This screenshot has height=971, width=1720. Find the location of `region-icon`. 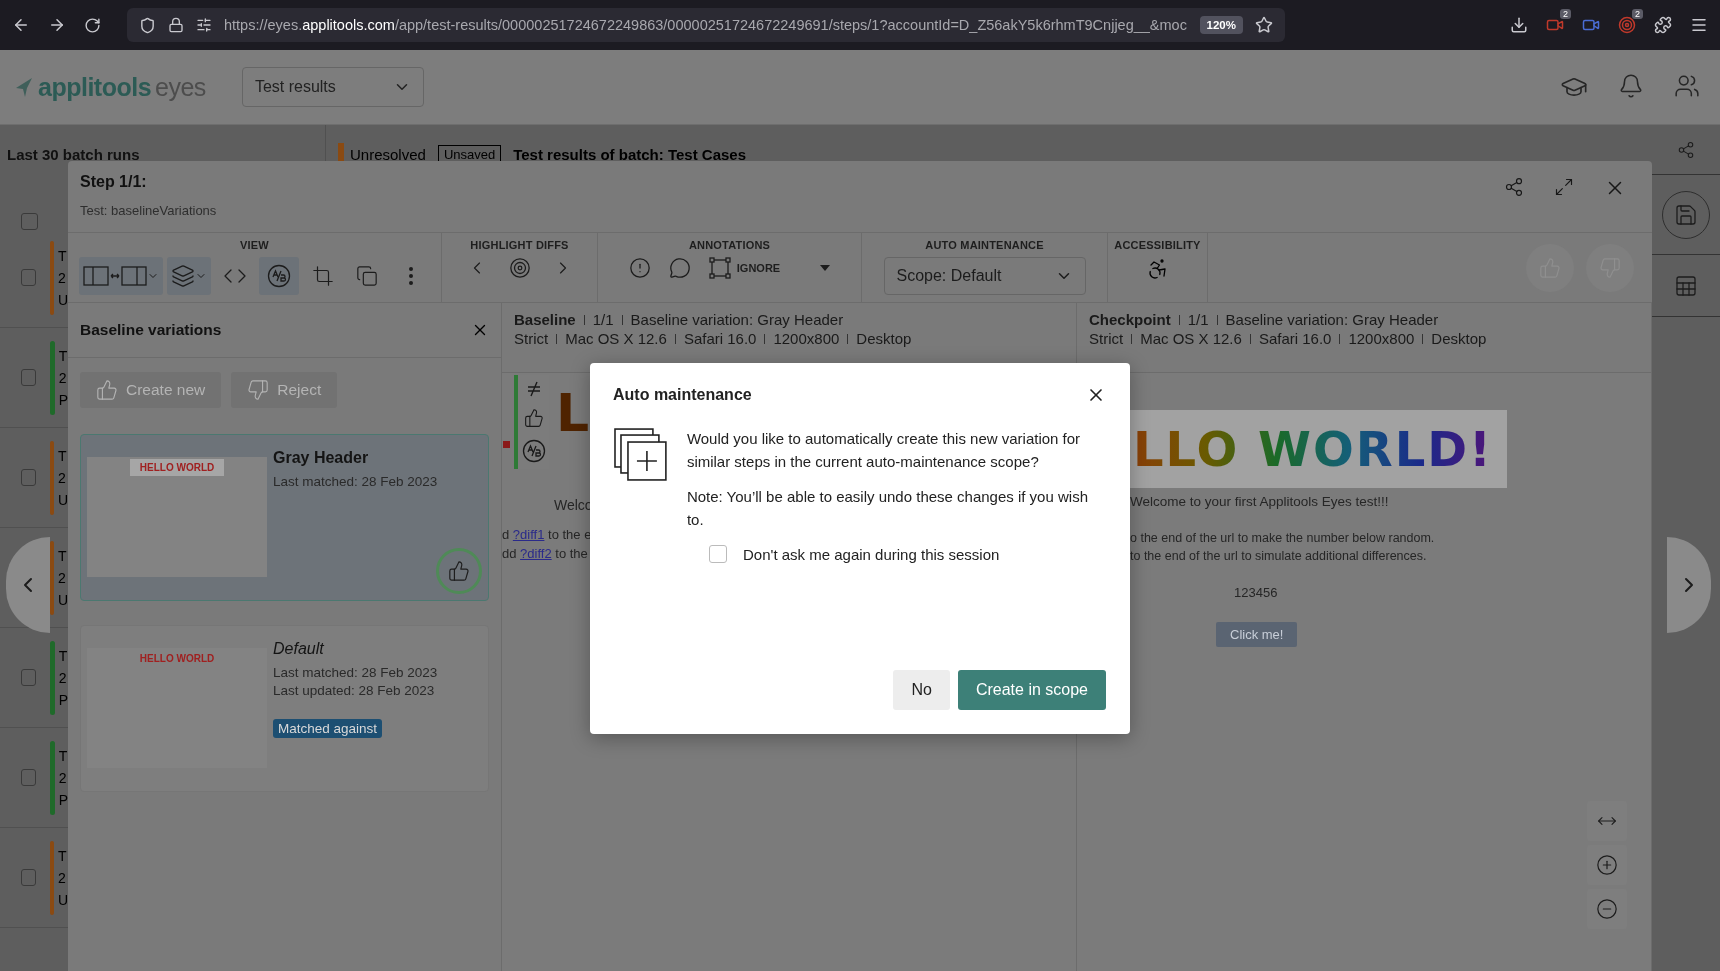

region-icon is located at coordinates (719, 268).